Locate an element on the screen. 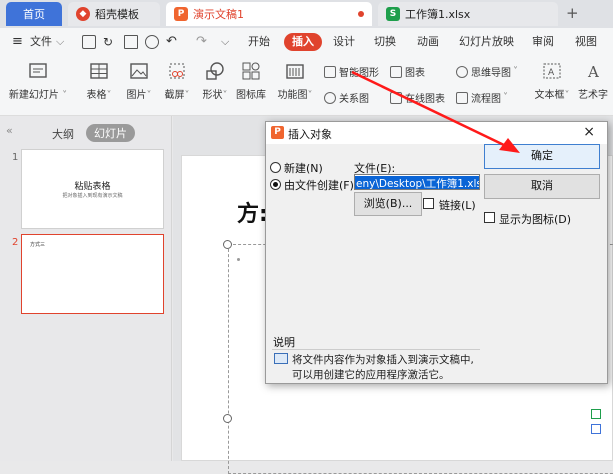 The image size is (613, 474). tab-bar: 首页 ◆ 稻壳模板 P 演示文稿1 S 工作簿1.xlsx + is located at coordinates (306, 14).